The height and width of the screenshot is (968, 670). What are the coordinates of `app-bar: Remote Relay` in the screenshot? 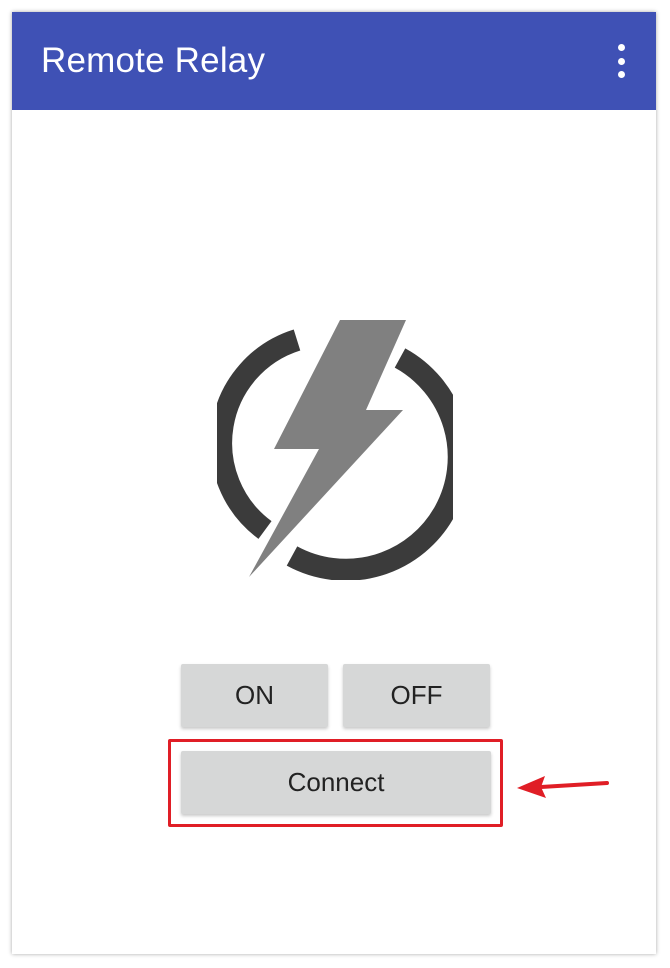 It's located at (334, 61).